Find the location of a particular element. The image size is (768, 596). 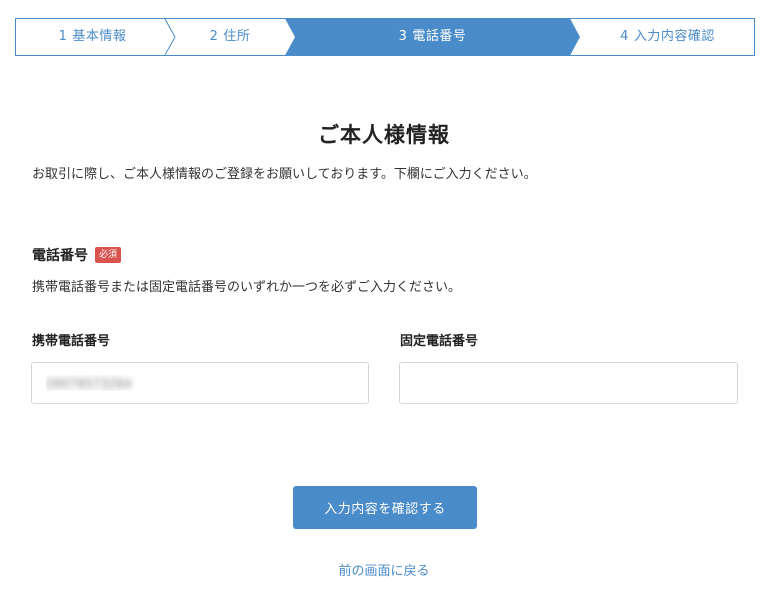

step-number: 2 is located at coordinates (214, 36).